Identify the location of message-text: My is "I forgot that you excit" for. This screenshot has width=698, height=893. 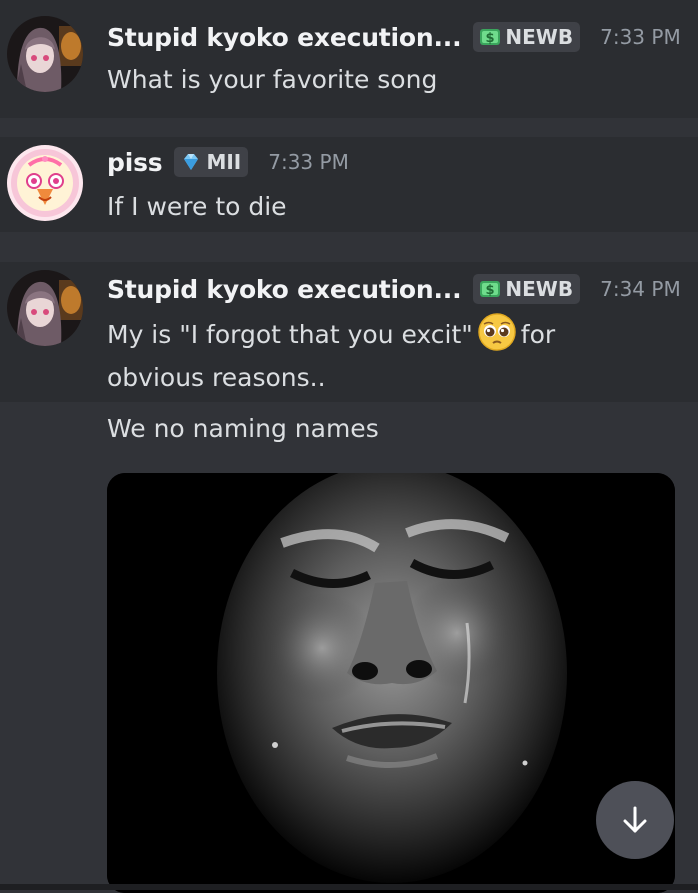
(331, 334).